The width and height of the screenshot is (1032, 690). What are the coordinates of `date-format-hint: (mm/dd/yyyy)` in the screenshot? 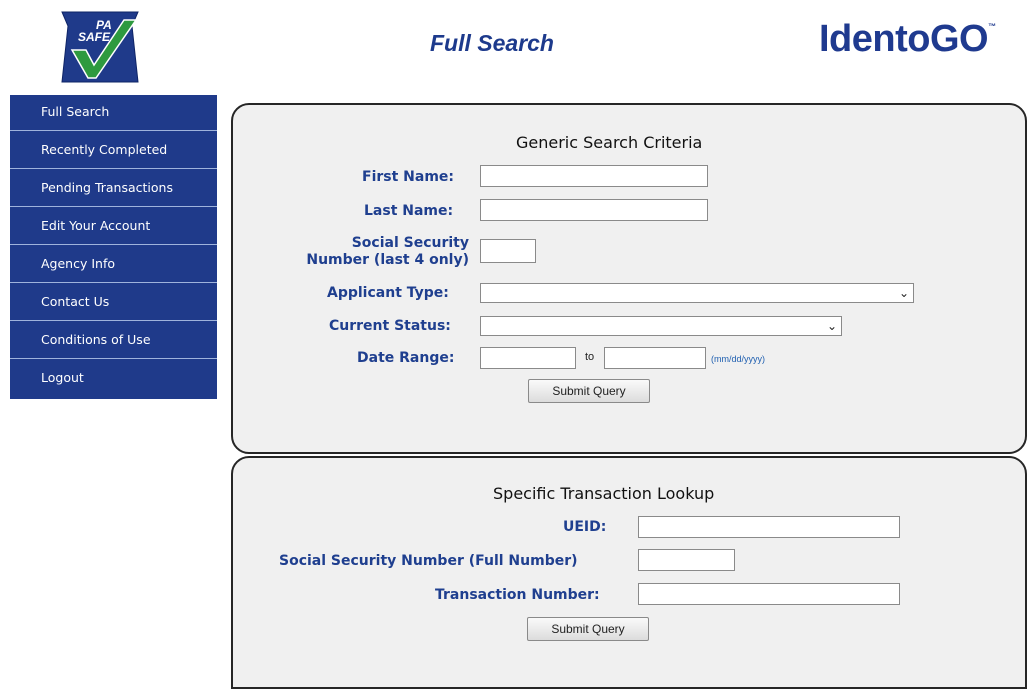 It's located at (738, 359).